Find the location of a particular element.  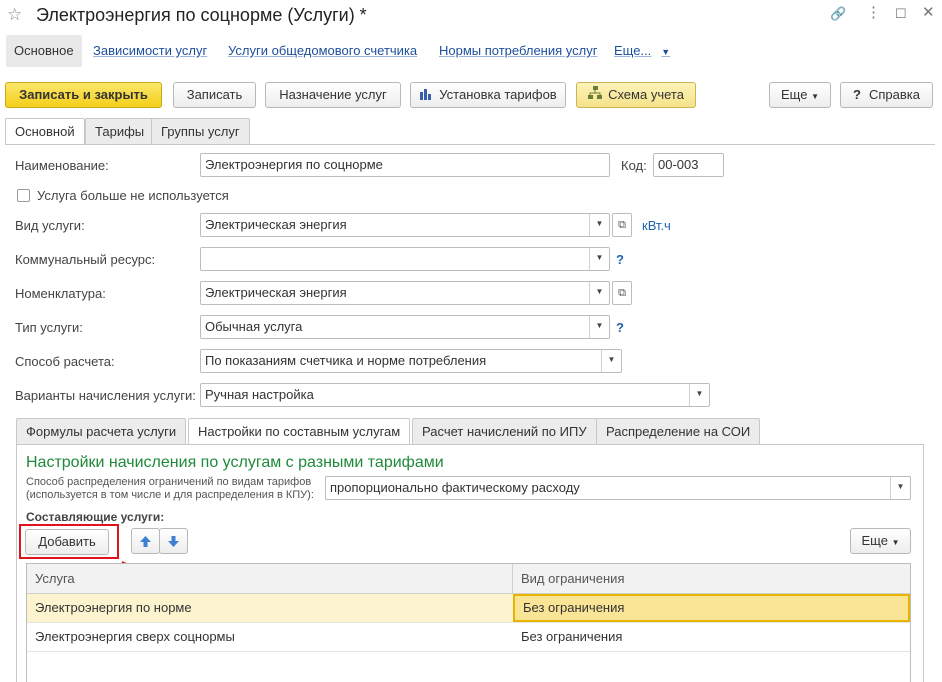

variants-field: Ручная настройка ▼ is located at coordinates (455, 395).